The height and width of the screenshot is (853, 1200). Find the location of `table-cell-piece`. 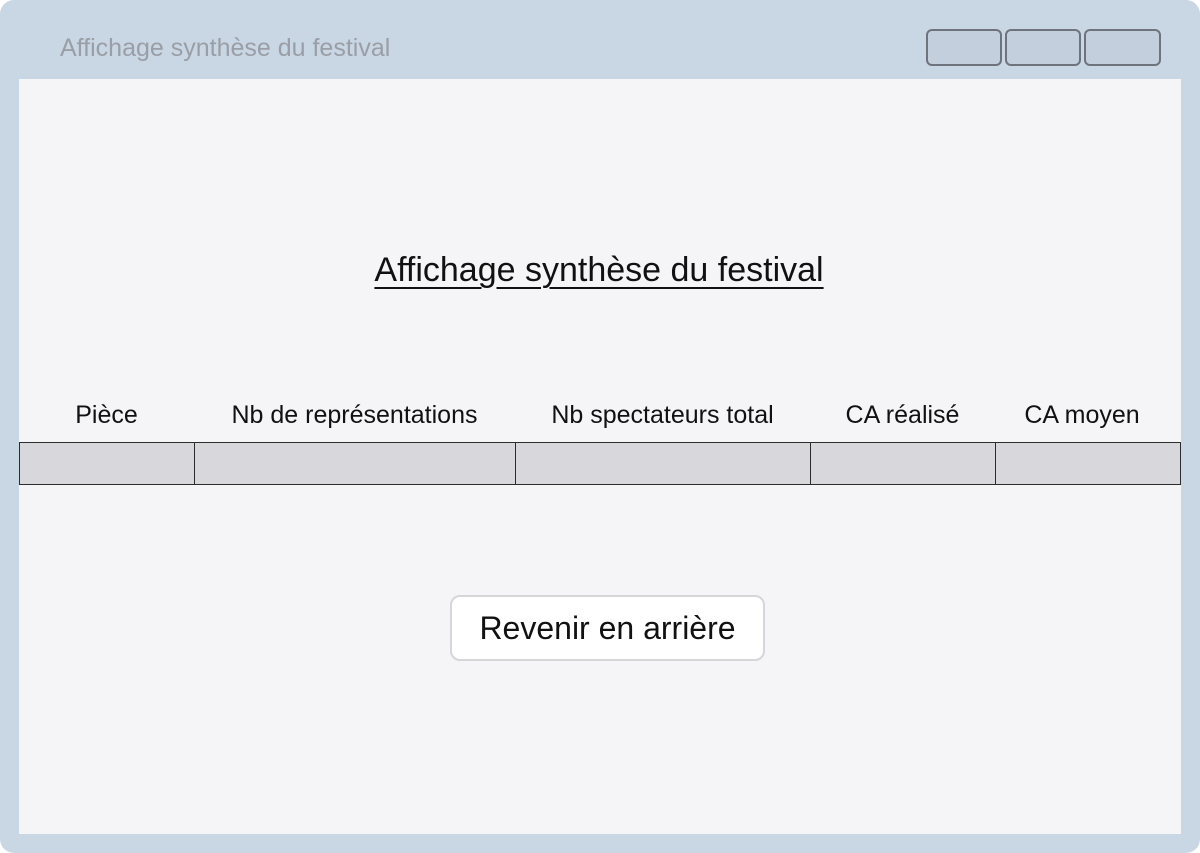

table-cell-piece is located at coordinates (107, 463).